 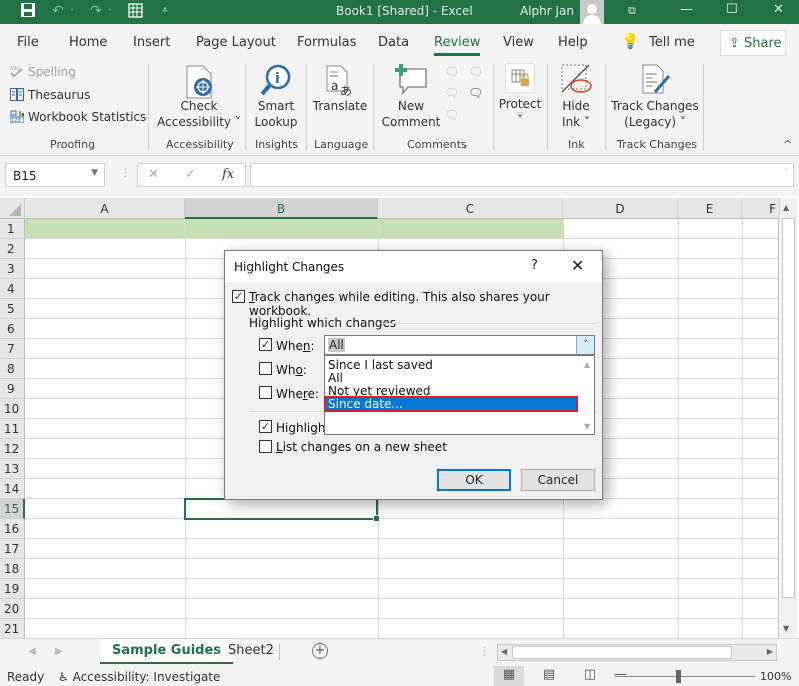 What do you see at coordinates (282, 510) in the screenshot?
I see `active-cell-b15` at bounding box center [282, 510].